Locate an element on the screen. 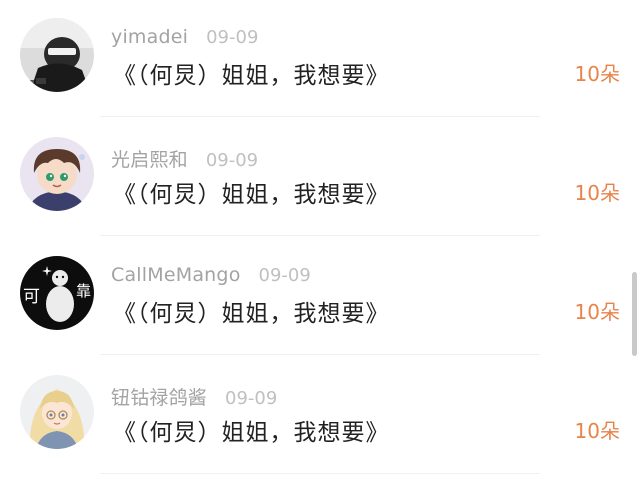 The height and width of the screenshot is (493, 640). comment-meta: yimadei 09-09 is located at coordinates (184, 39).